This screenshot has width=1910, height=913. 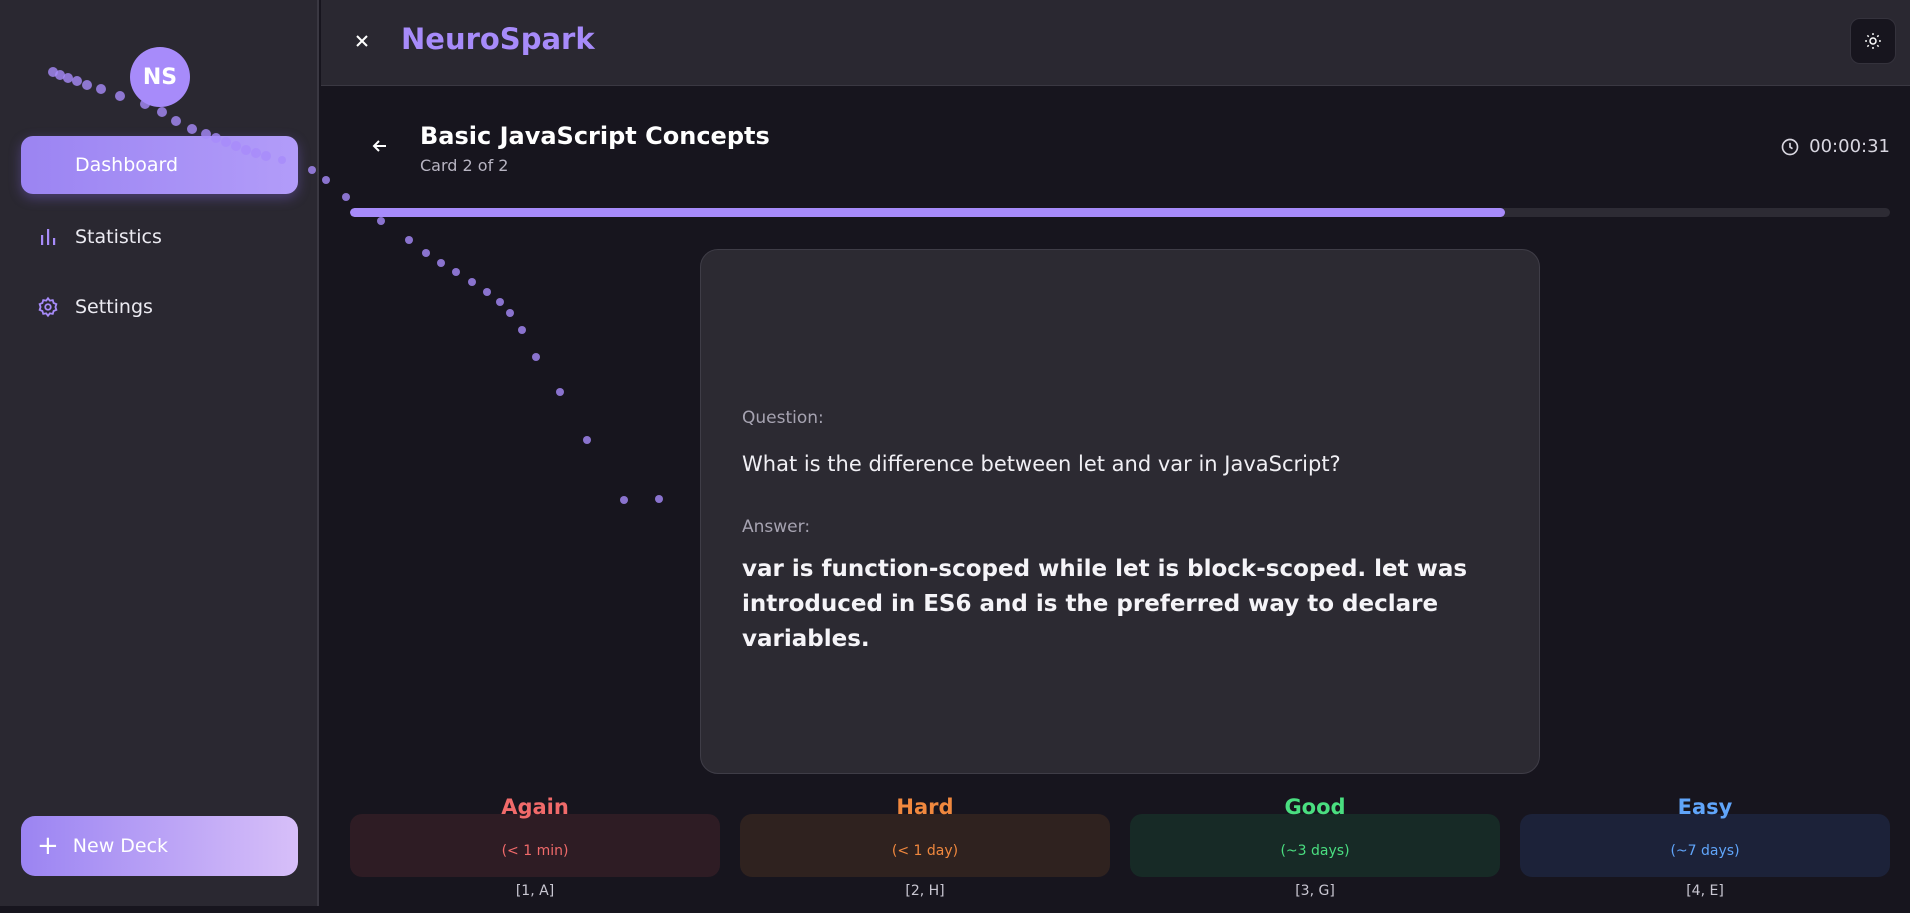 I want to click on progress-bar, so click(x=1120, y=212).